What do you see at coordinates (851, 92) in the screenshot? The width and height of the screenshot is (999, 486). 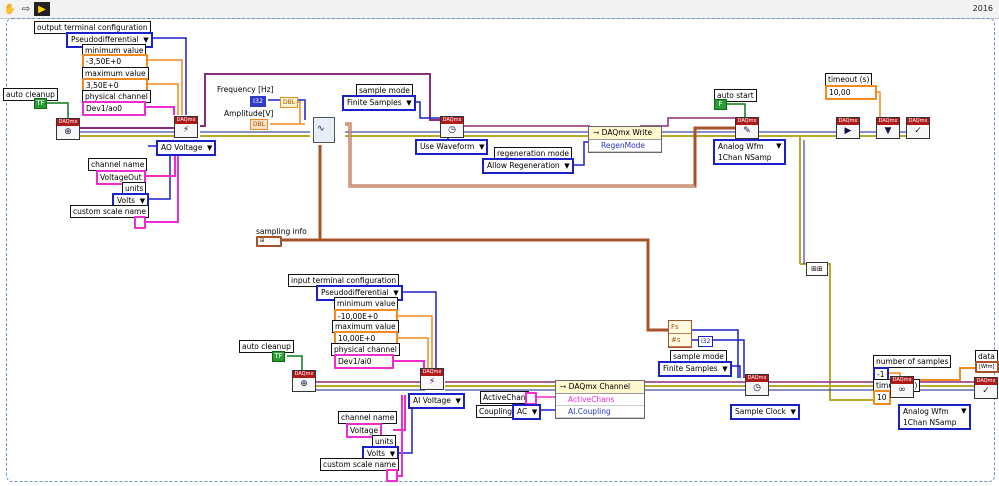 I see `ao-timeout-input: 10,00` at bounding box center [851, 92].